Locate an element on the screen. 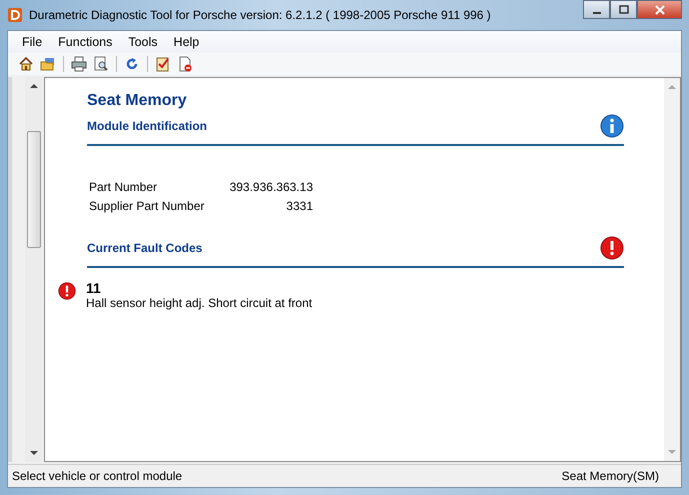  scroll-down-icon is located at coordinates (34, 453).